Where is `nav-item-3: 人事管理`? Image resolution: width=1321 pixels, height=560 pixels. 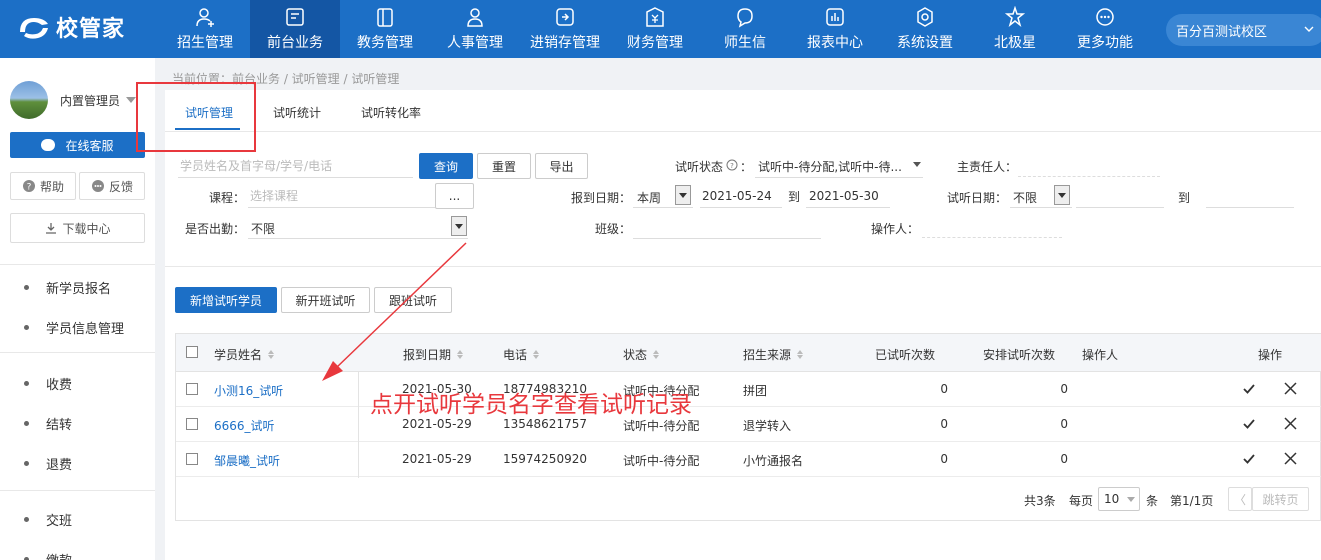
nav-item-3: 人事管理 is located at coordinates (475, 29).